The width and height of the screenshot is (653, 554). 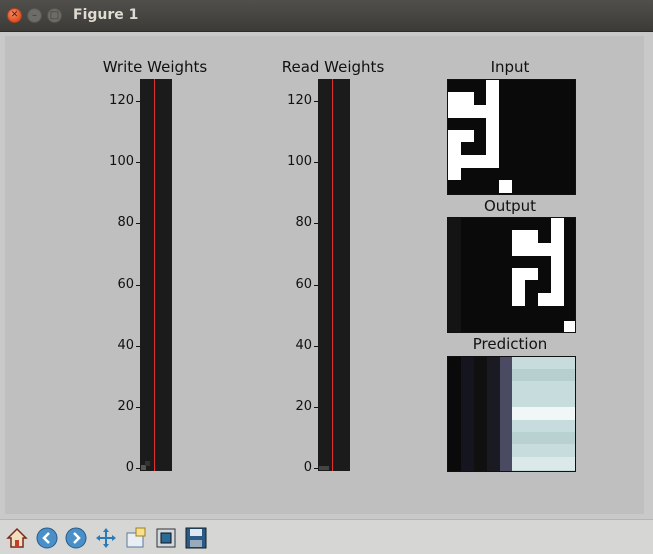 I want to click on forward-arrow-icon, so click(x=76, y=538).